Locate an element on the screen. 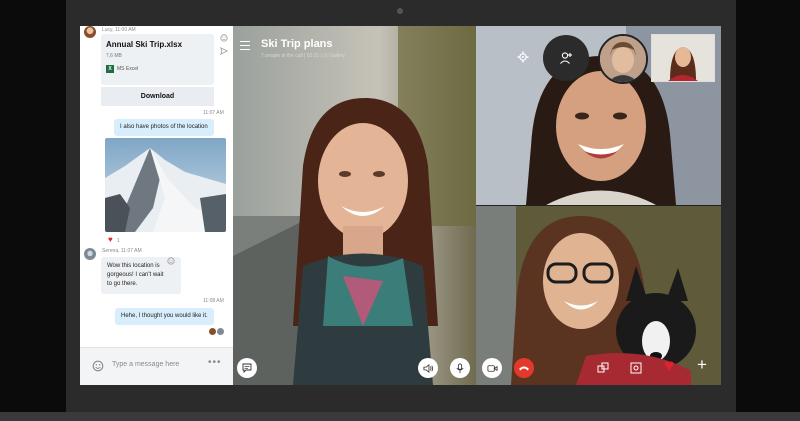  message-bubble-outgoing: Hehe, I thought you would like it. is located at coordinates (164, 316).